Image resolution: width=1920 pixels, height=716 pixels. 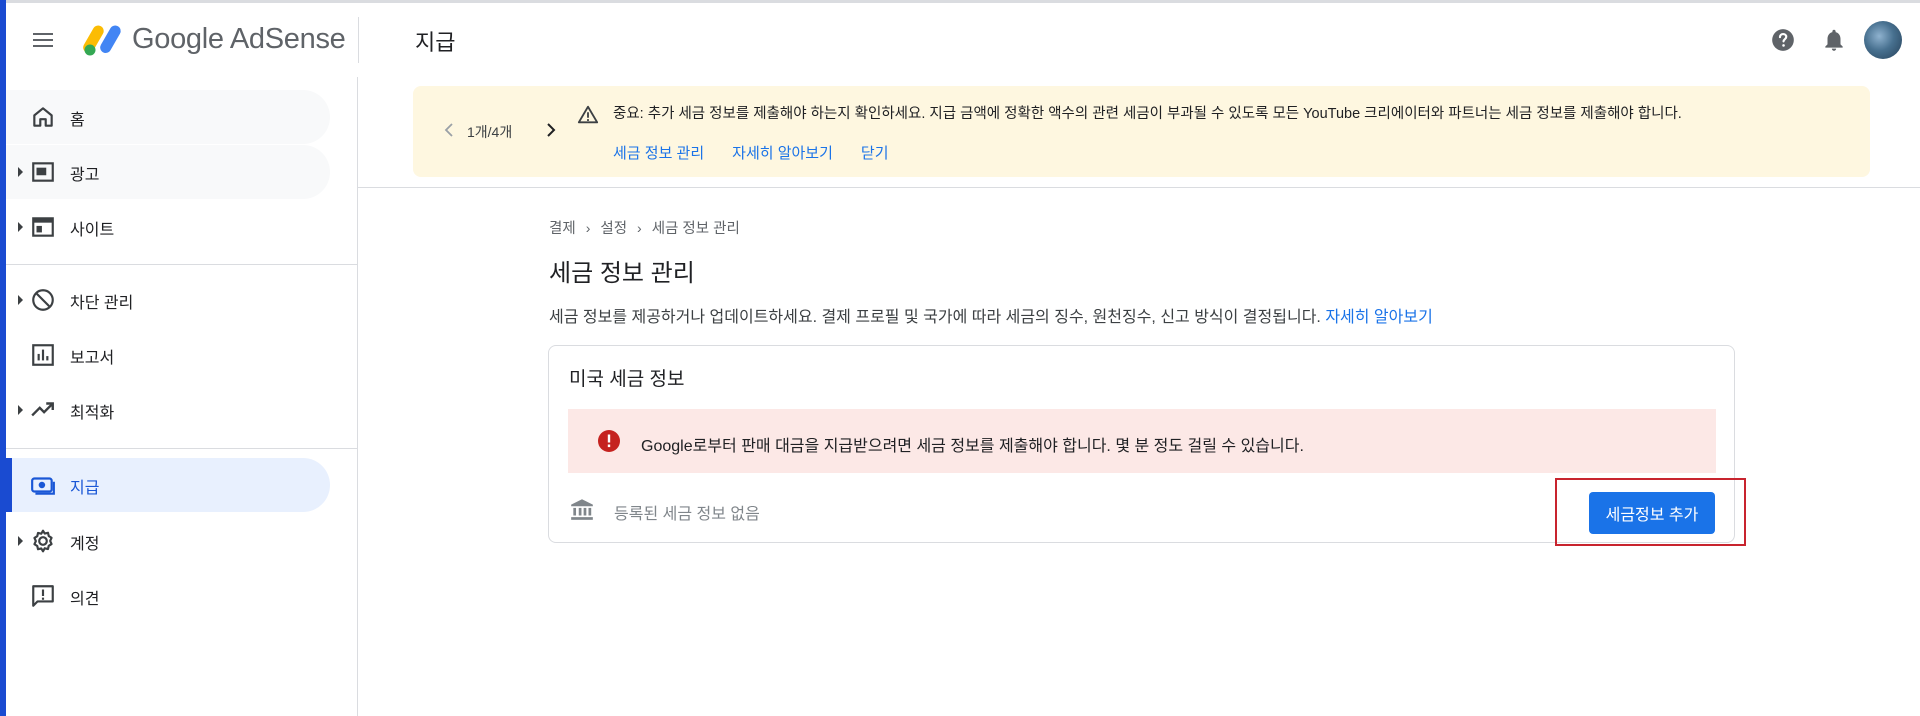 I want to click on dismiss-link: 닫기, so click(x=875, y=152).